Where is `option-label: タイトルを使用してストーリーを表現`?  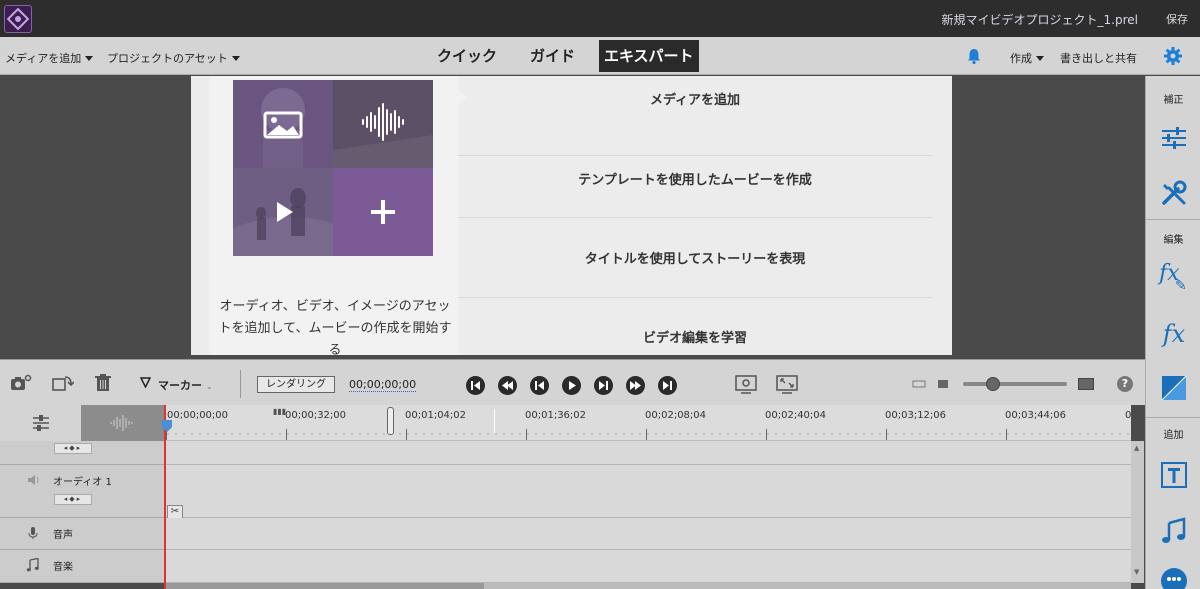
option-label: タイトルを使用してストーリーを表現 is located at coordinates (695, 259).